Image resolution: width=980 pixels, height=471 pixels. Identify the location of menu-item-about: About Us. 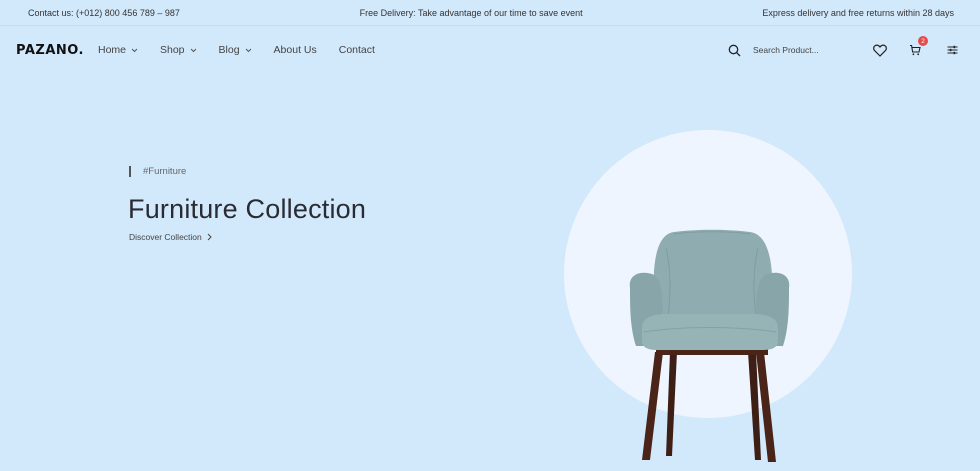
(295, 50).